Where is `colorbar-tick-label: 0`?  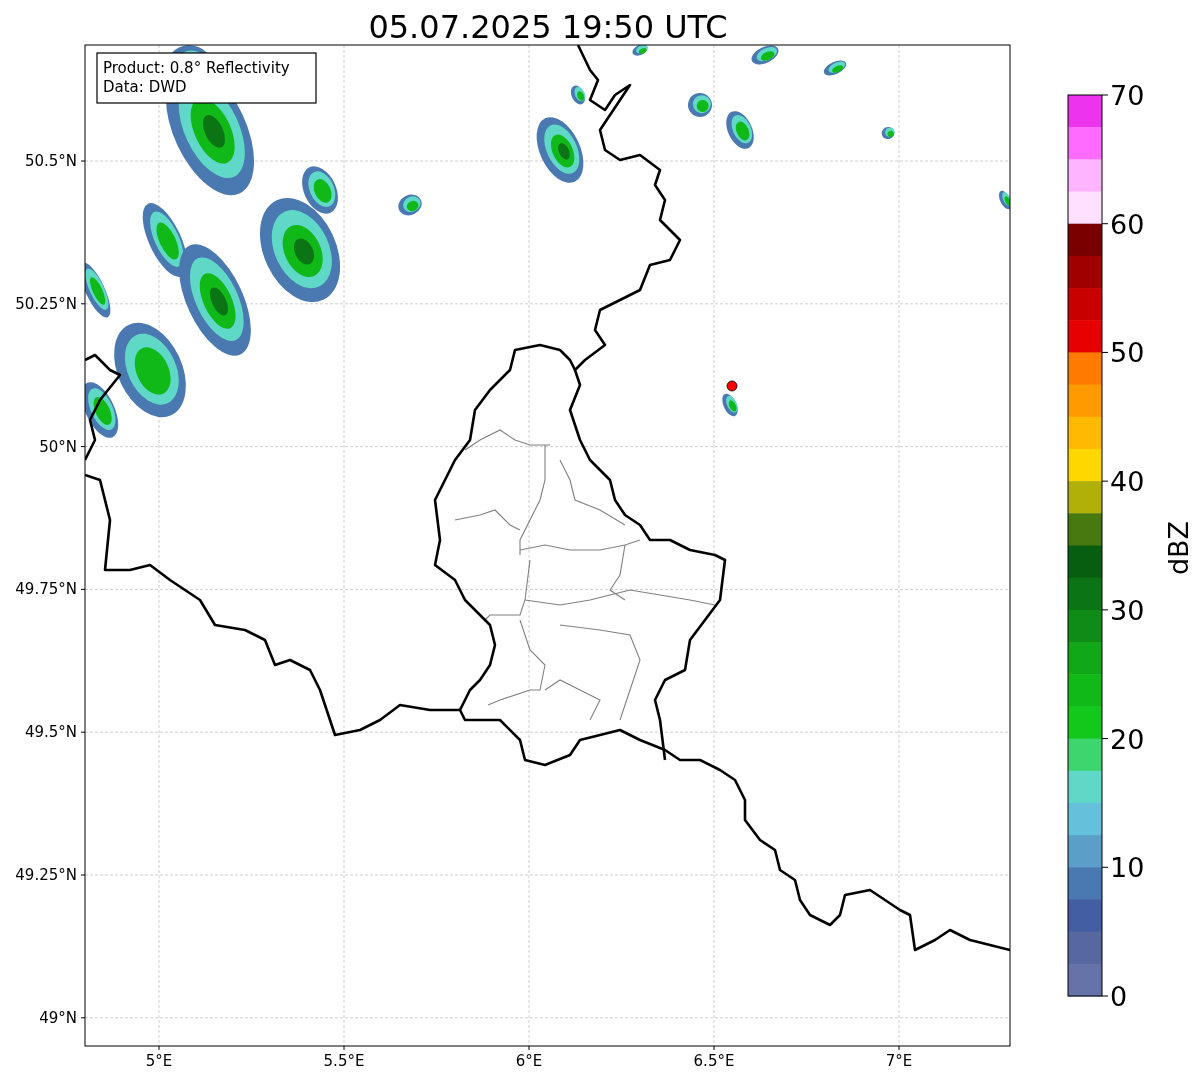
colorbar-tick-label: 0 is located at coordinates (1119, 996).